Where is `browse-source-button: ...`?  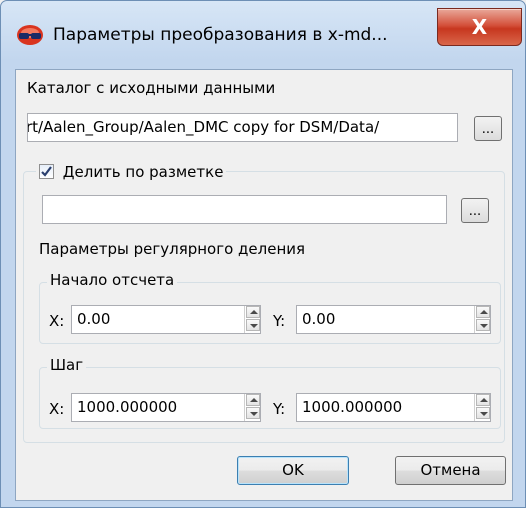
browse-source-button: ... is located at coordinates (488, 128).